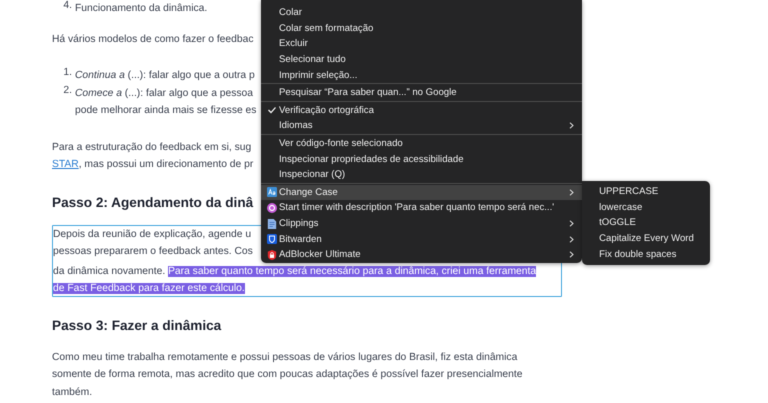 Image resolution: width=768 pixels, height=403 pixels. I want to click on paragraph-text: também., so click(72, 392).